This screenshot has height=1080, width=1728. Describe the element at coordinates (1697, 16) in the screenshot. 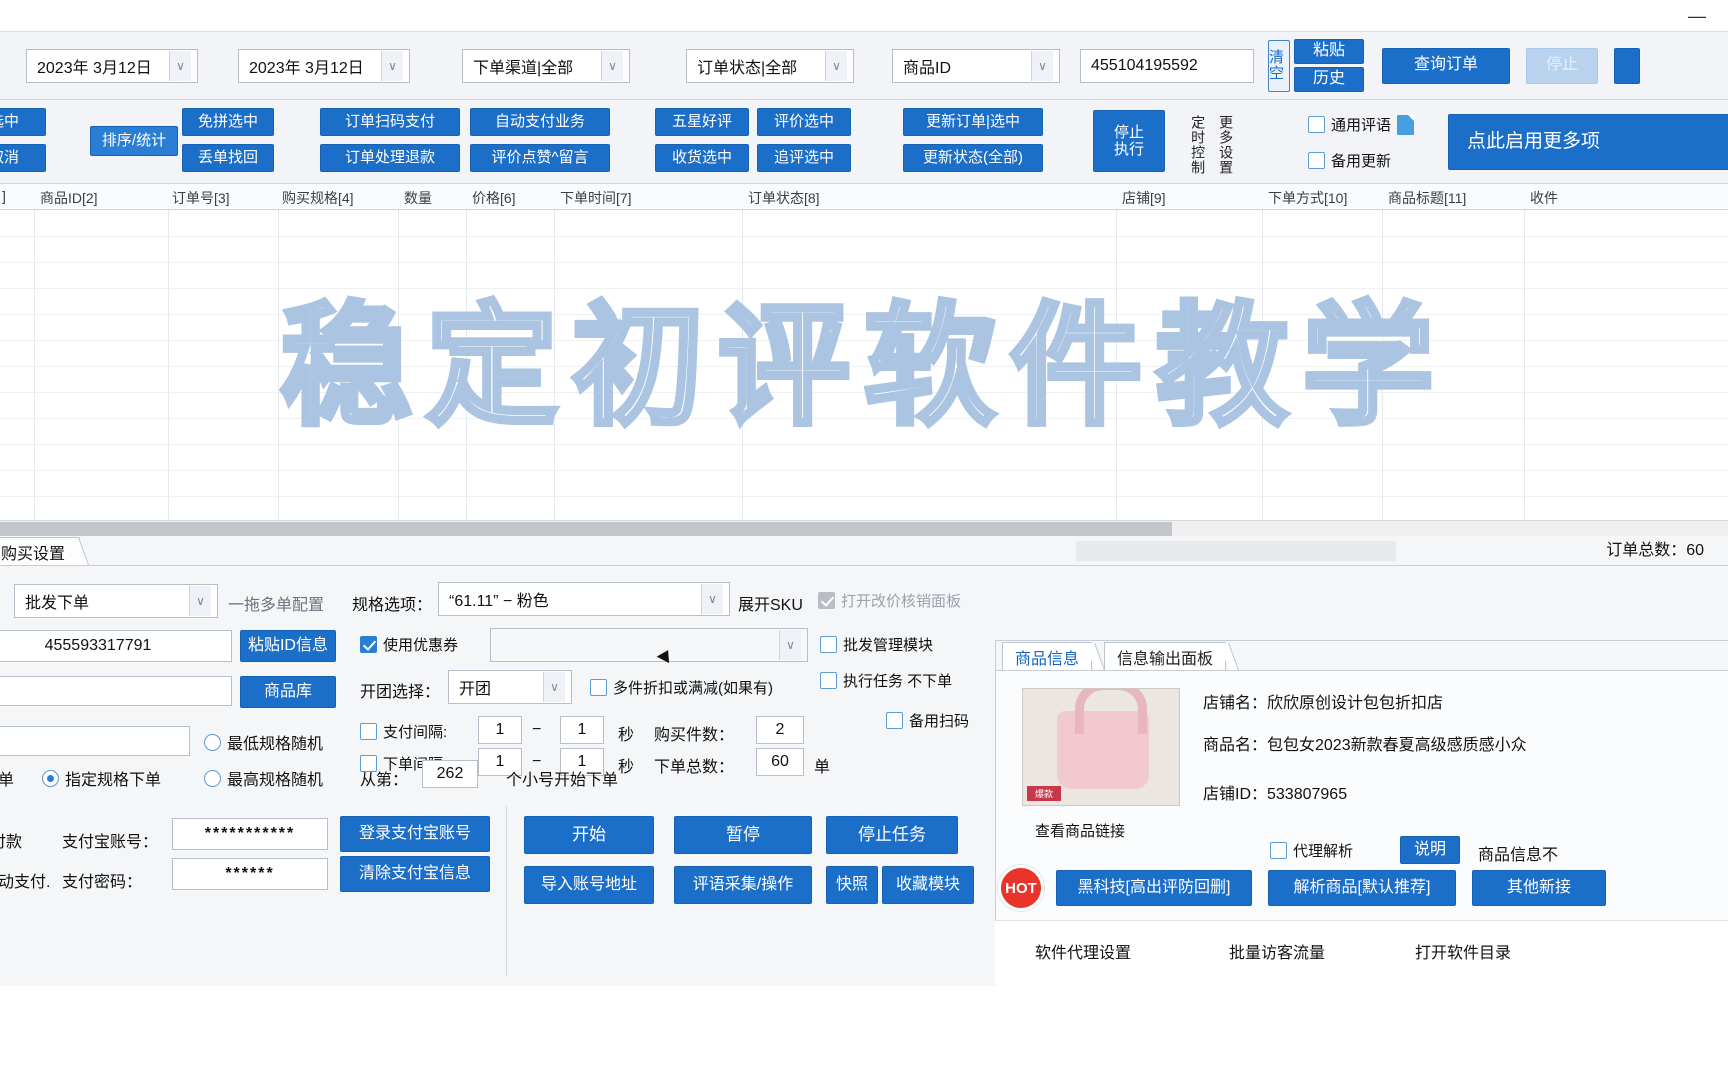

I see `minimize-button: —` at that location.